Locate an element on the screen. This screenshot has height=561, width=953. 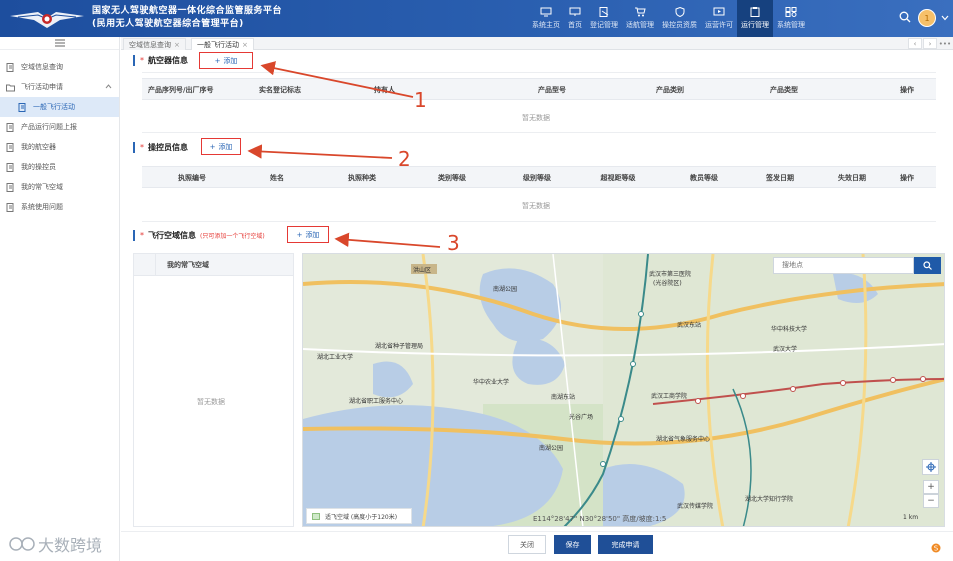
annotation-overlay is located at coordinates (344, 154).